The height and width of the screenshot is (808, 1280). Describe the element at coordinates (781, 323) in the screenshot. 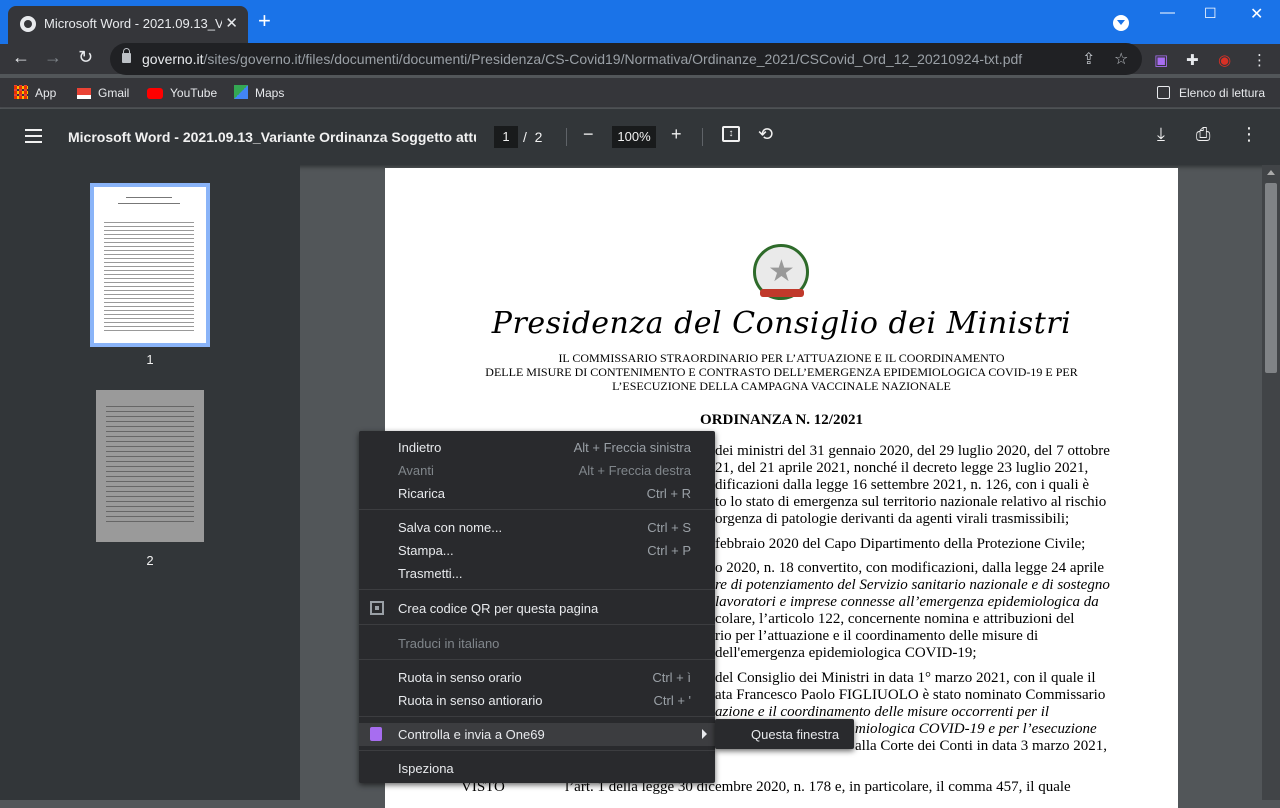

I see `letterhead: Presidenza del Consiglio dei Ministri` at that location.